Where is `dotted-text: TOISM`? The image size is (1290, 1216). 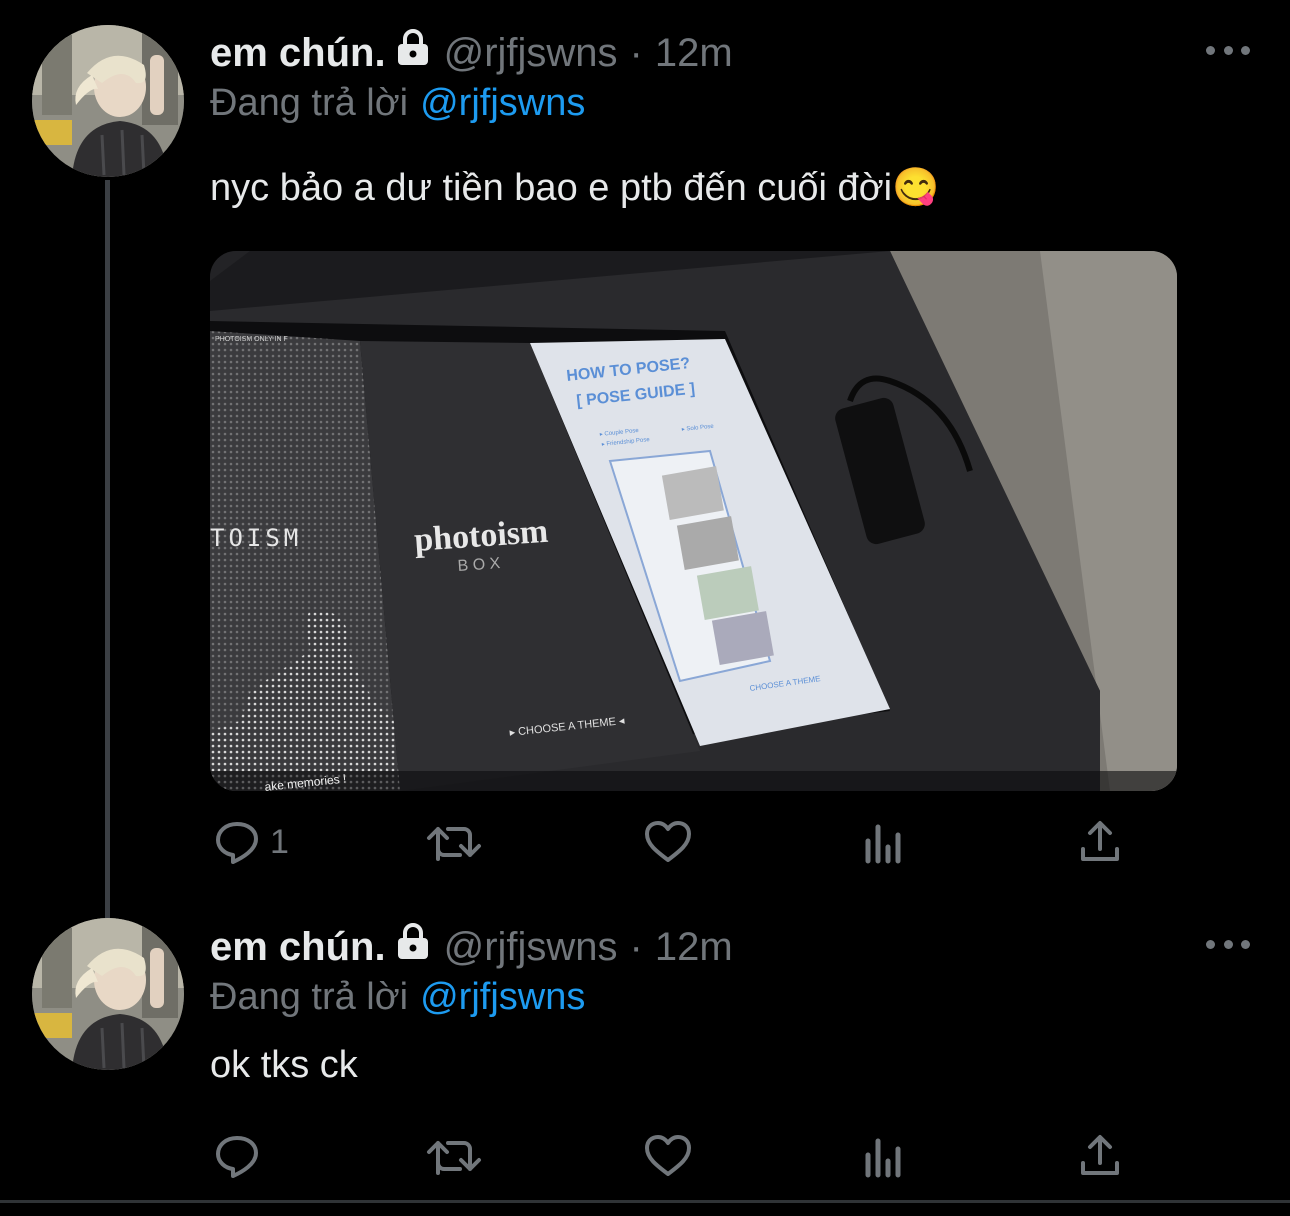 dotted-text: TOISM is located at coordinates (256, 538).